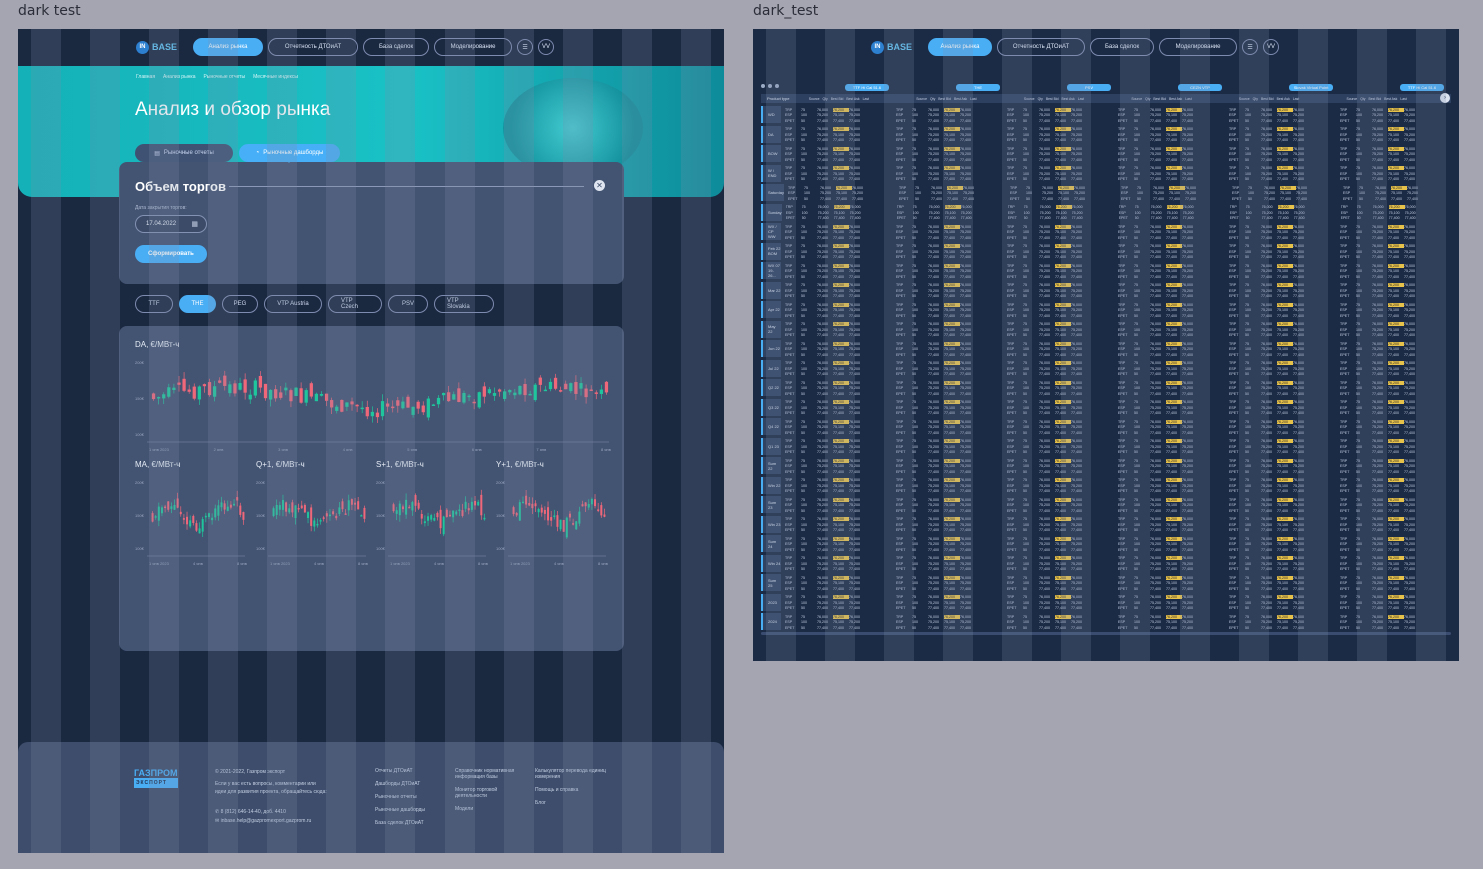 Image resolution: width=1483 pixels, height=869 pixels. I want to click on group-badge: PSV, so click(1089, 87).